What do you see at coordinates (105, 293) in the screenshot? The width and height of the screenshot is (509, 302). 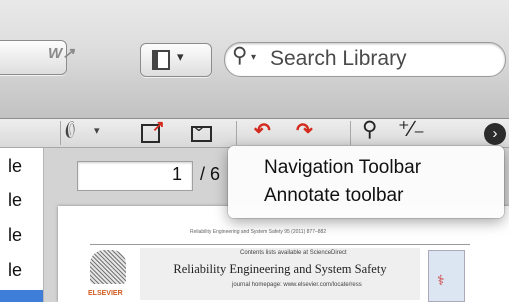 I see `elsevier-wordmark: ELSEVIER` at bounding box center [105, 293].